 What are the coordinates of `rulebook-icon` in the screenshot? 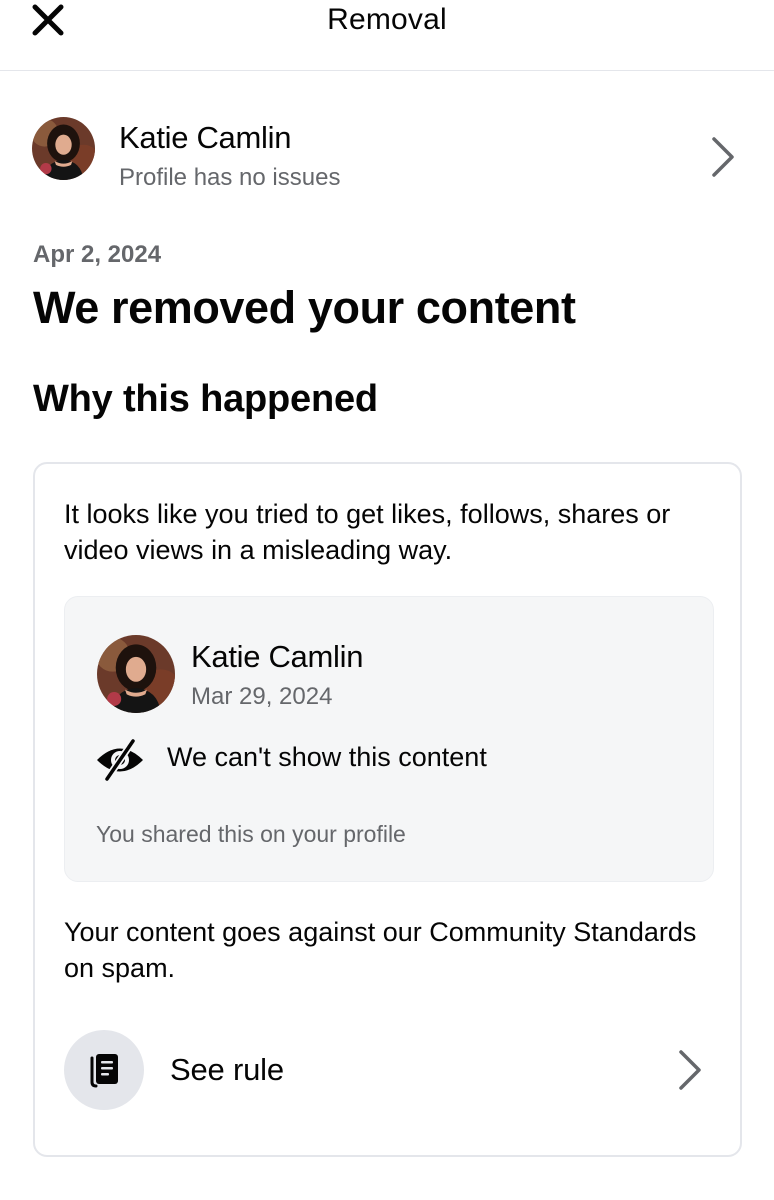 It's located at (104, 1071).